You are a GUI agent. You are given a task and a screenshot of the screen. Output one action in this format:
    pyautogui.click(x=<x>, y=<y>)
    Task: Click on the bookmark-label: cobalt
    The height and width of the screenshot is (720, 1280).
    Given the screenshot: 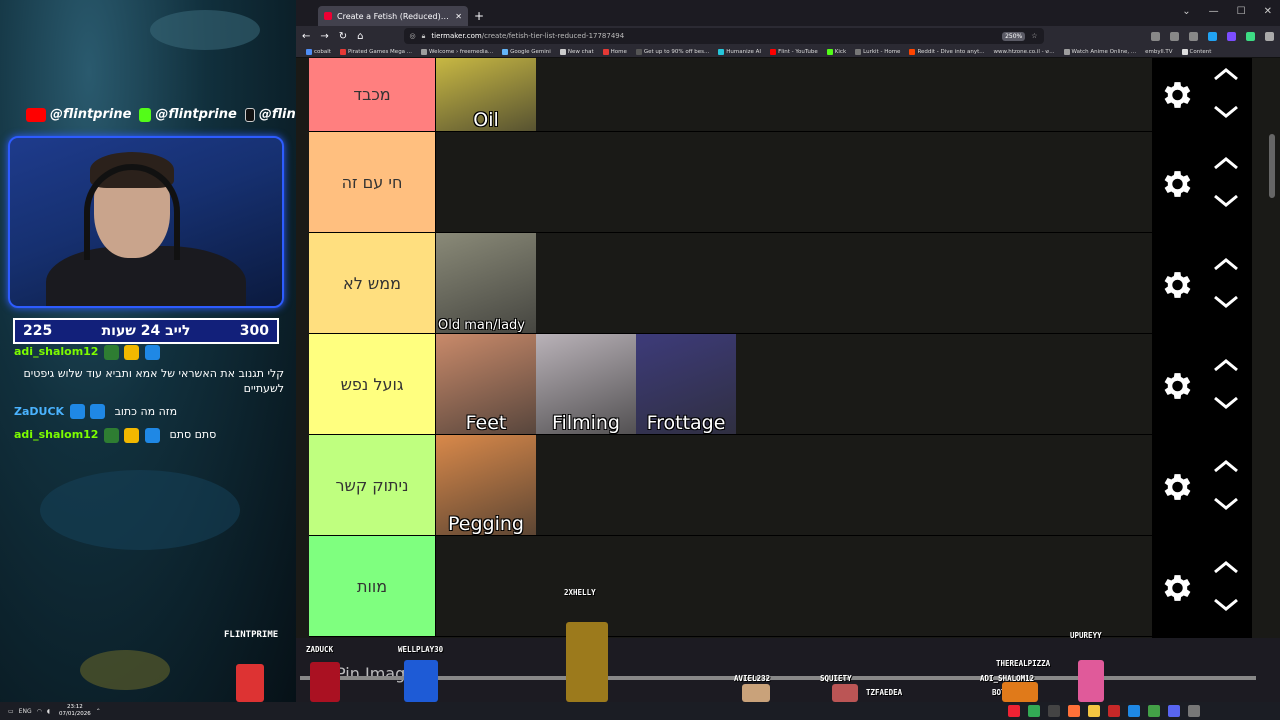 What is the action you would take?
    pyautogui.click(x=322, y=51)
    